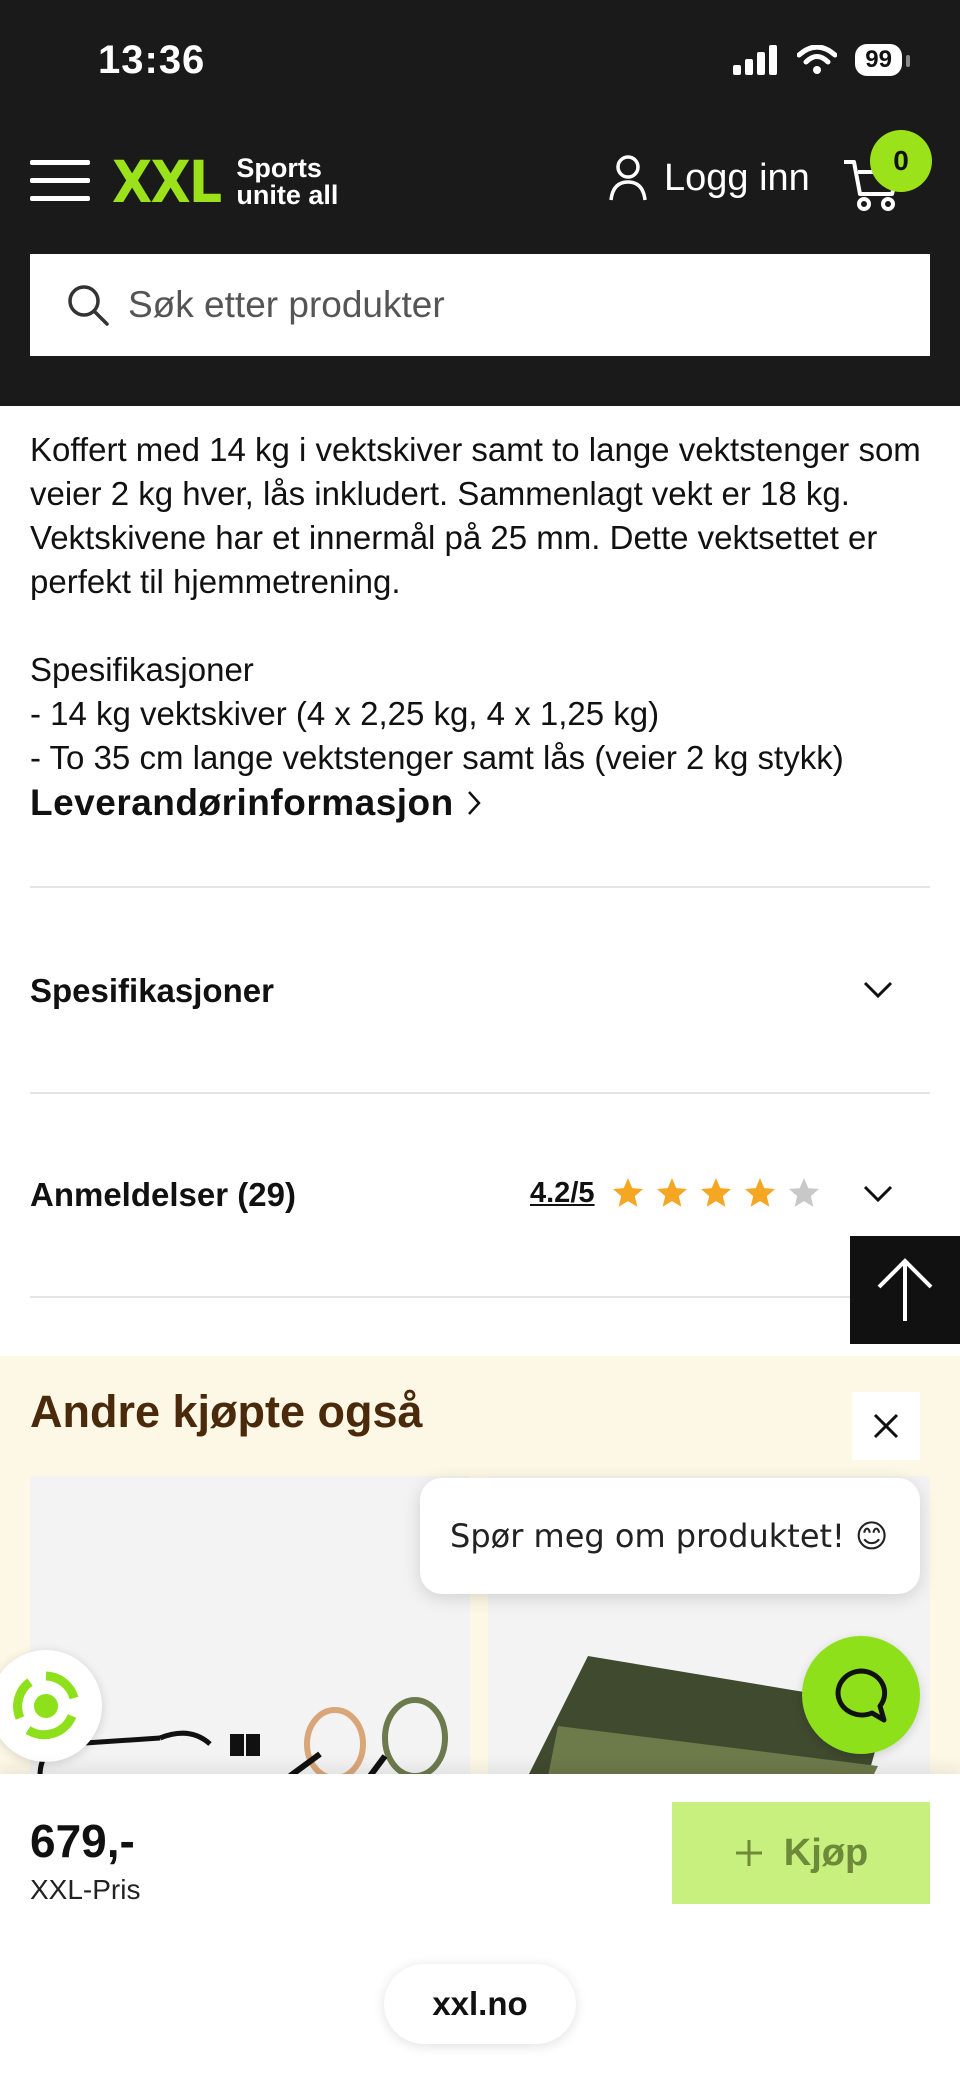 The height and width of the screenshot is (2078, 960). I want to click on chat-prompt-bubble: Spør meg om produktet! 😊, so click(670, 1536).